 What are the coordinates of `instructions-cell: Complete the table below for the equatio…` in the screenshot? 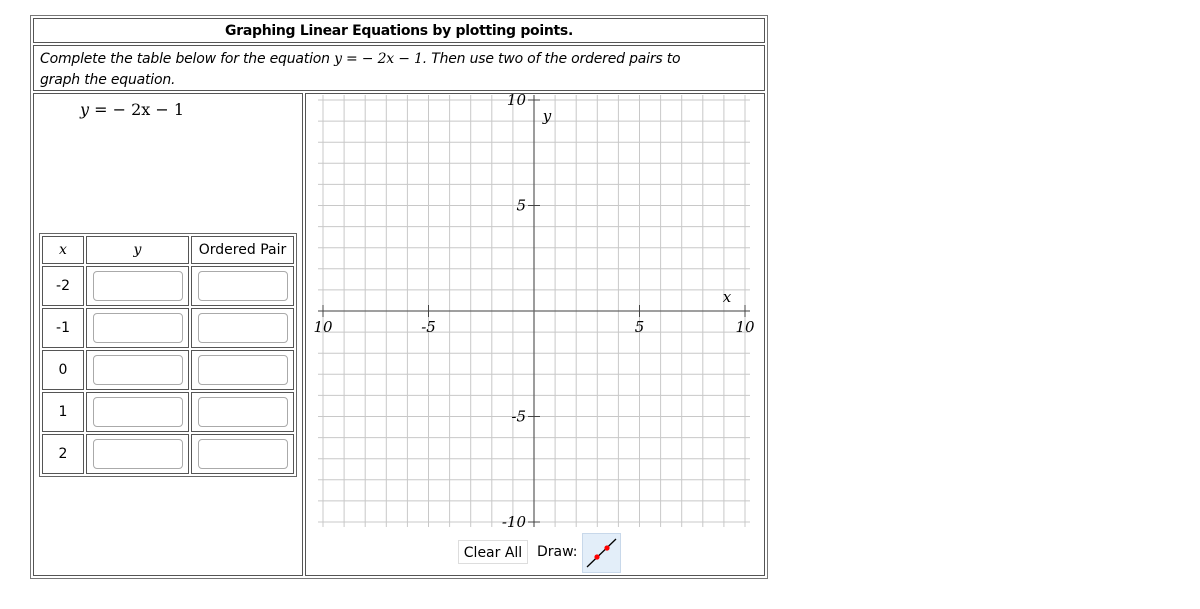 It's located at (399, 68).